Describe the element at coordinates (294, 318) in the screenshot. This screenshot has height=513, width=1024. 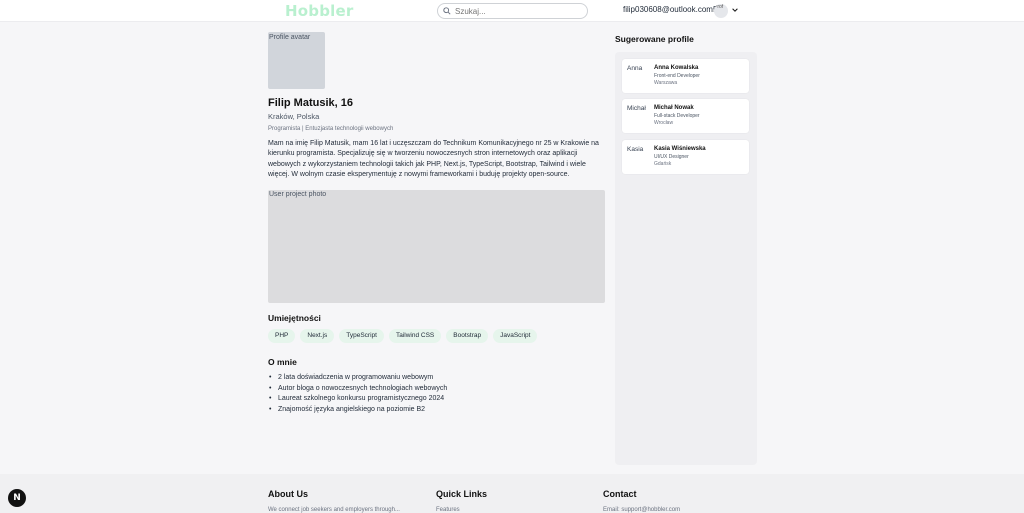
I see `skills-title: Umiejętności` at that location.